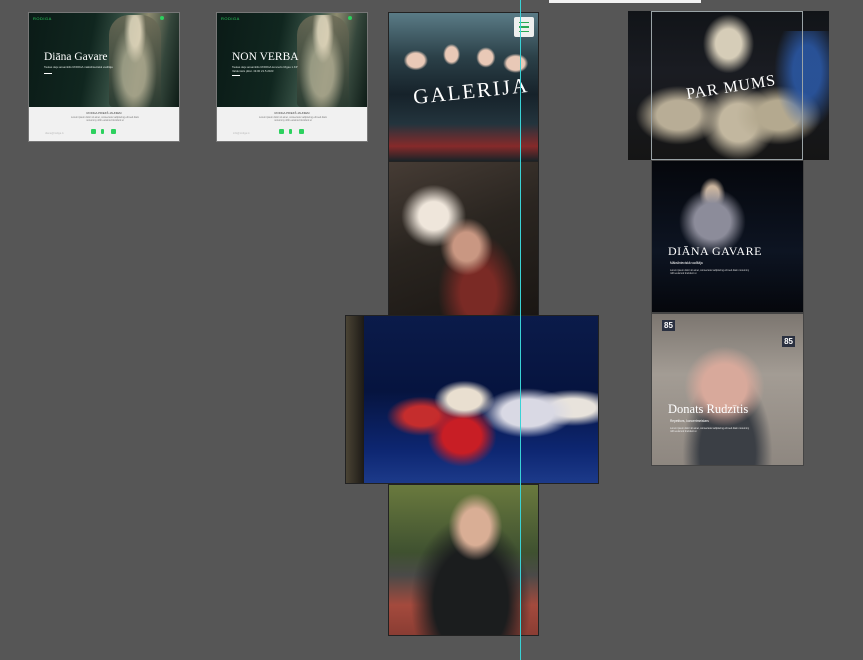 This screenshot has width=863, height=660. I want to click on donats-role: Repetitors, koncertmeistars, so click(689, 421).